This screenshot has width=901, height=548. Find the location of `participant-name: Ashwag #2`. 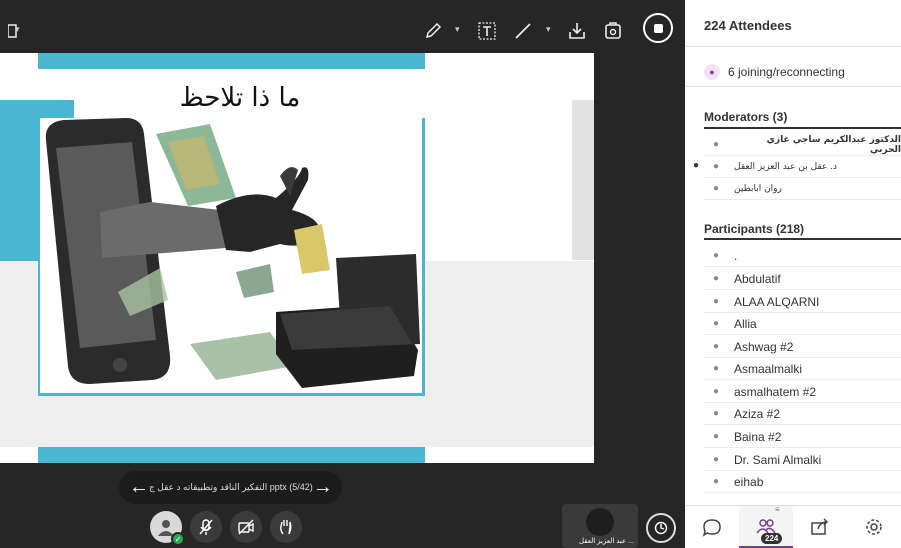

participant-name: Ashwag #2 is located at coordinates (764, 346).